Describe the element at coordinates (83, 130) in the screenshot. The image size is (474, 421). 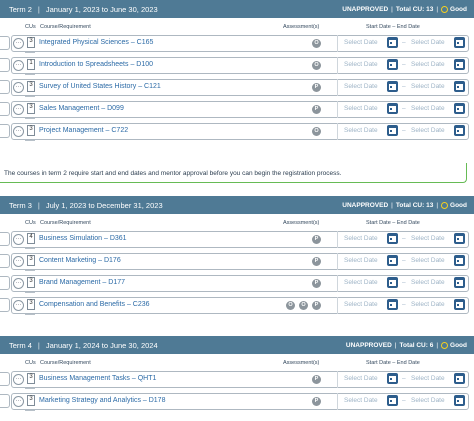
I see `course-name-link: Project Management – C722` at that location.